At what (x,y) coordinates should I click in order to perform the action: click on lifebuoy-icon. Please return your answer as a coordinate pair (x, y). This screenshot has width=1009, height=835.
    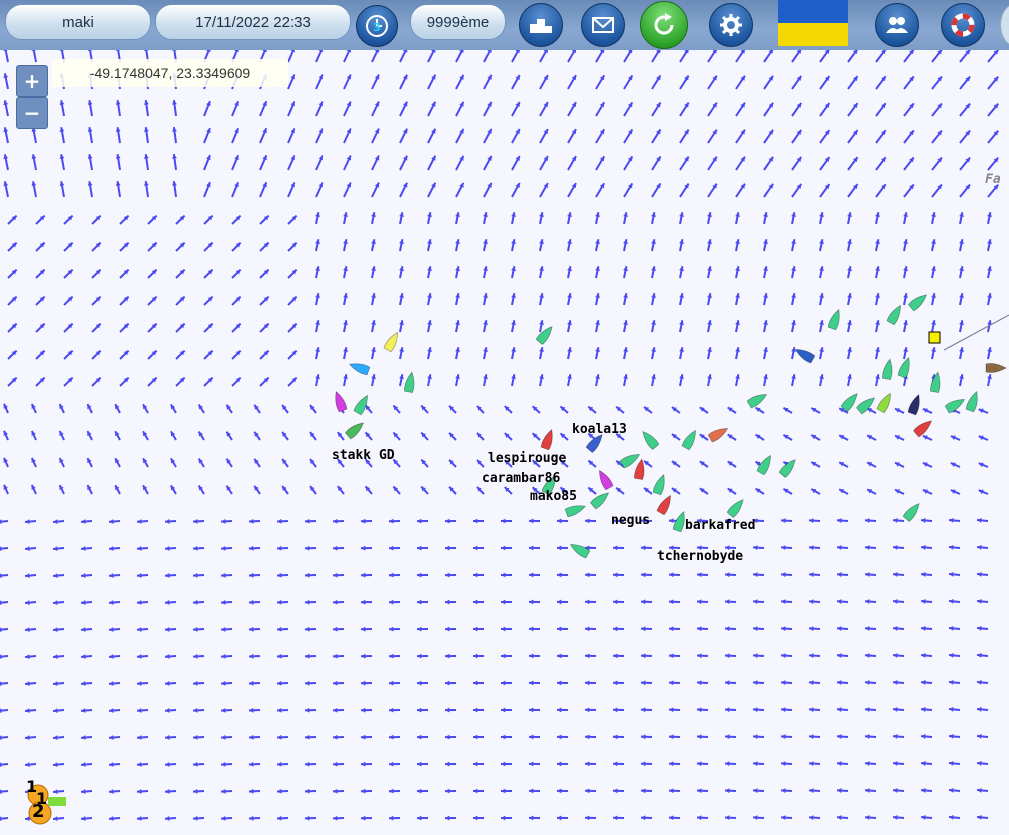
    Looking at the image, I should click on (963, 25).